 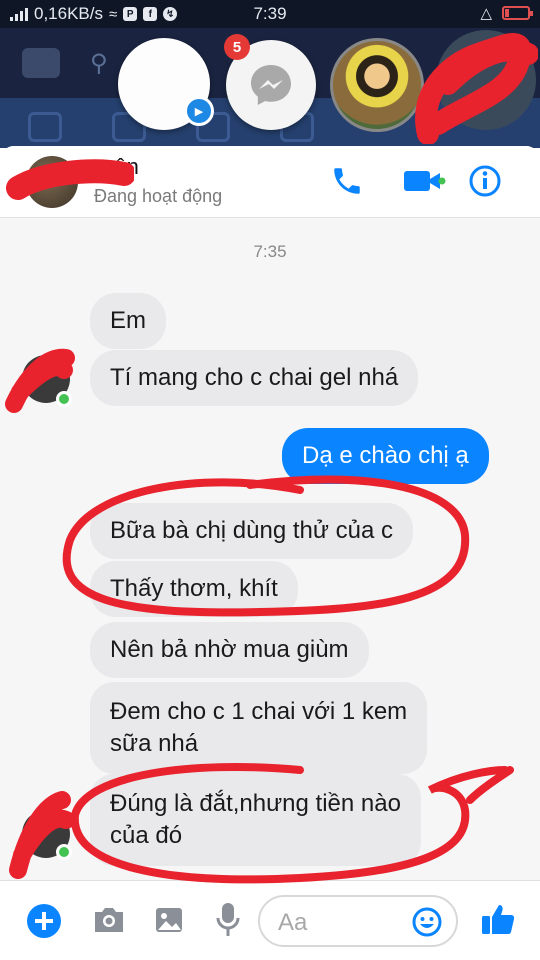 I want to click on search-icon: ⚲, so click(x=99, y=63).